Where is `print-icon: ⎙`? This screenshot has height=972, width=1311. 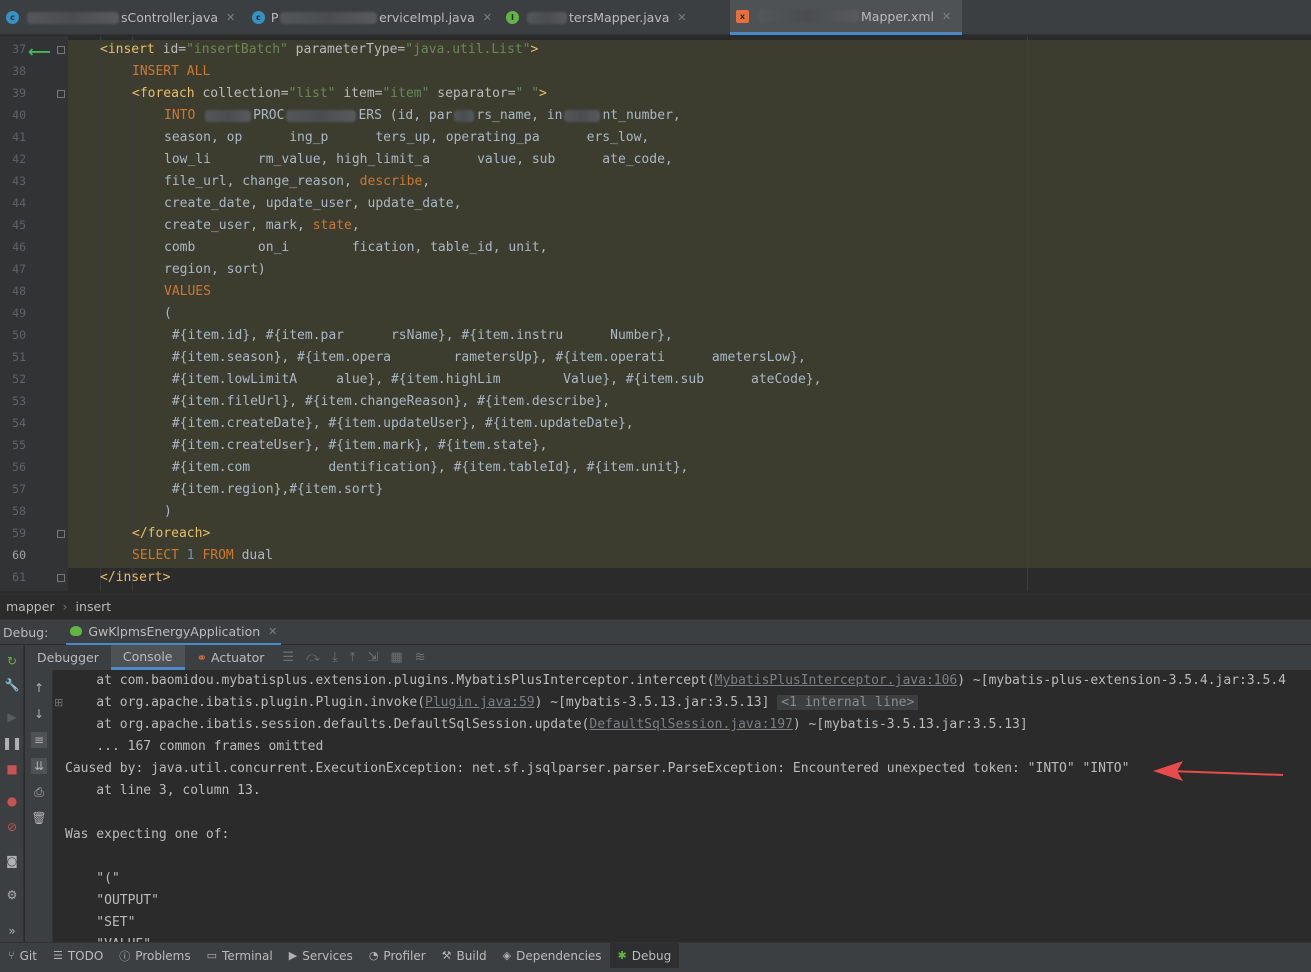
print-icon: ⎙ is located at coordinates (39, 792).